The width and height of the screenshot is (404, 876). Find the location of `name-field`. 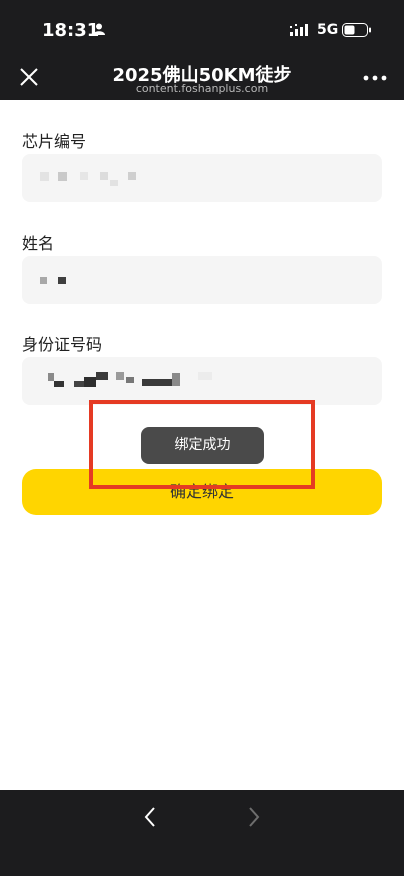

name-field is located at coordinates (202, 280).